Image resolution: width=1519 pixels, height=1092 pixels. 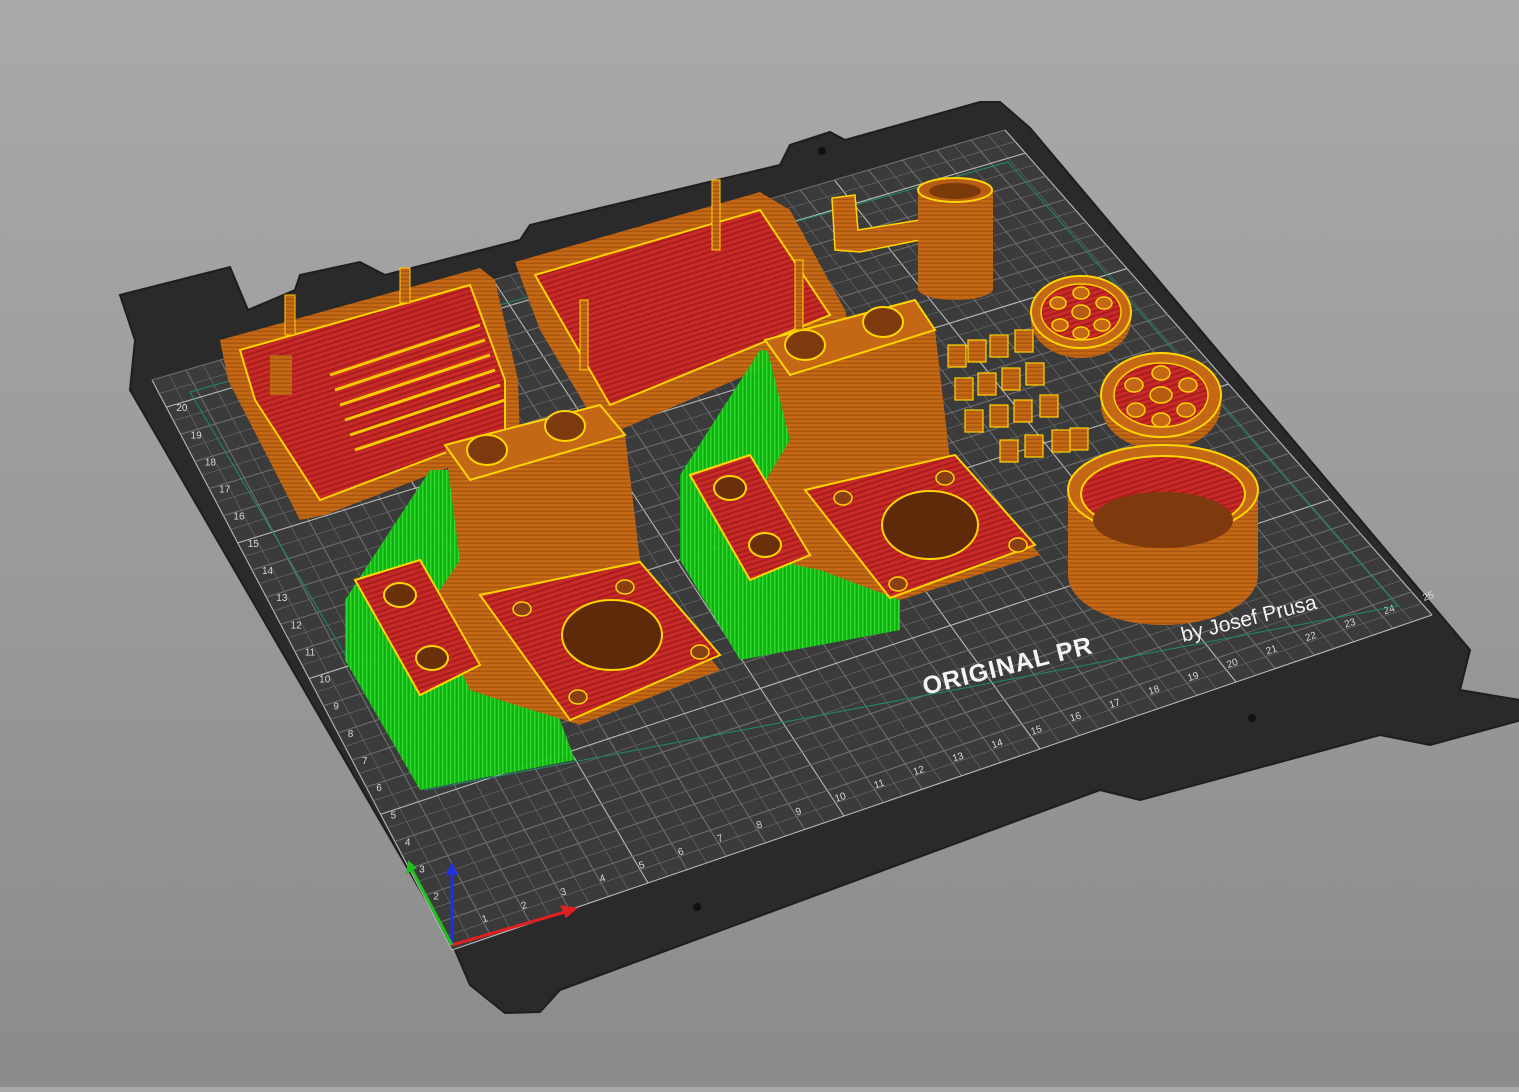 I want to click on y-tick-label: 16, so click(x=239, y=517).